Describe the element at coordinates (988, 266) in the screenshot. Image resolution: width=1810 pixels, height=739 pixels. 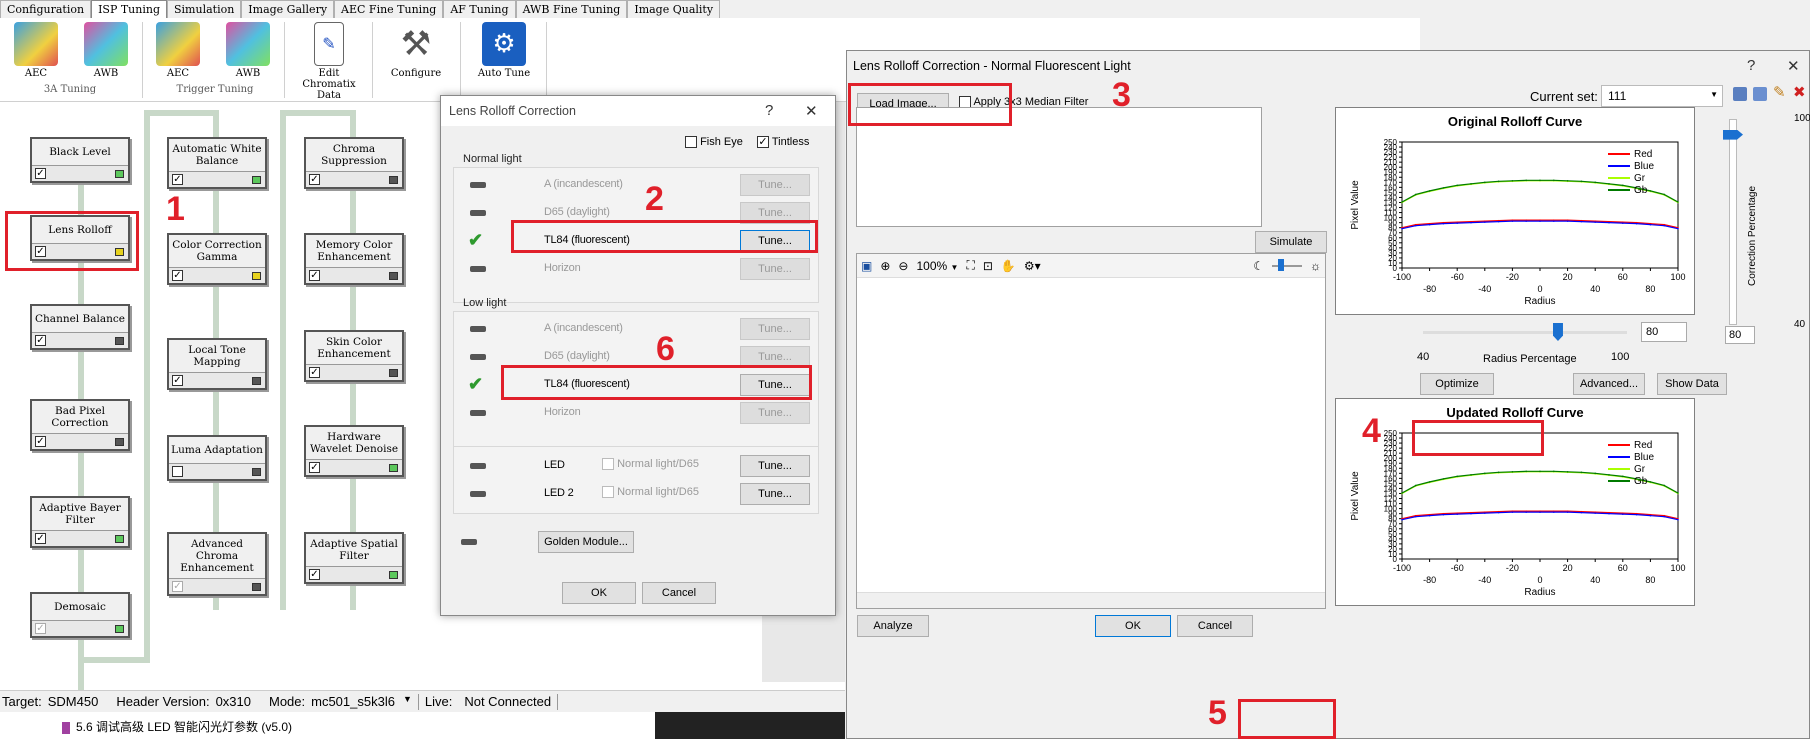
I see `actual-size-icon: ⊡` at that location.